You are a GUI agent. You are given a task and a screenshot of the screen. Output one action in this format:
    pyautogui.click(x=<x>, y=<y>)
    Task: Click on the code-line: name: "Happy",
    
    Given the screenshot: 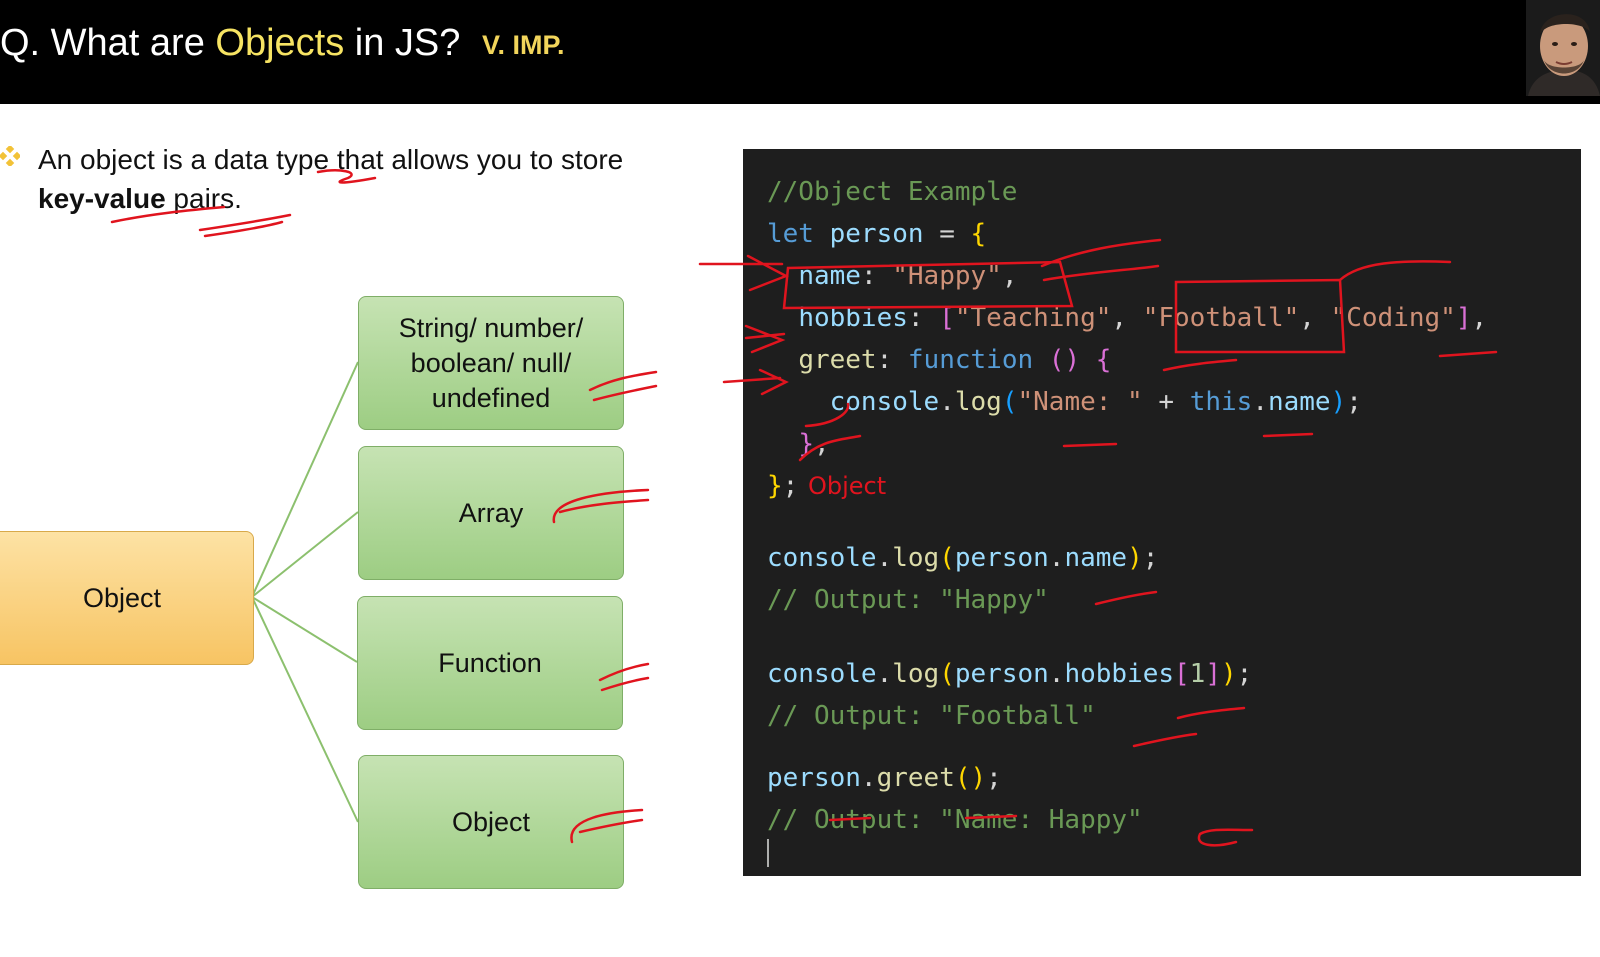 What is the action you would take?
    pyautogui.click(x=908, y=276)
    